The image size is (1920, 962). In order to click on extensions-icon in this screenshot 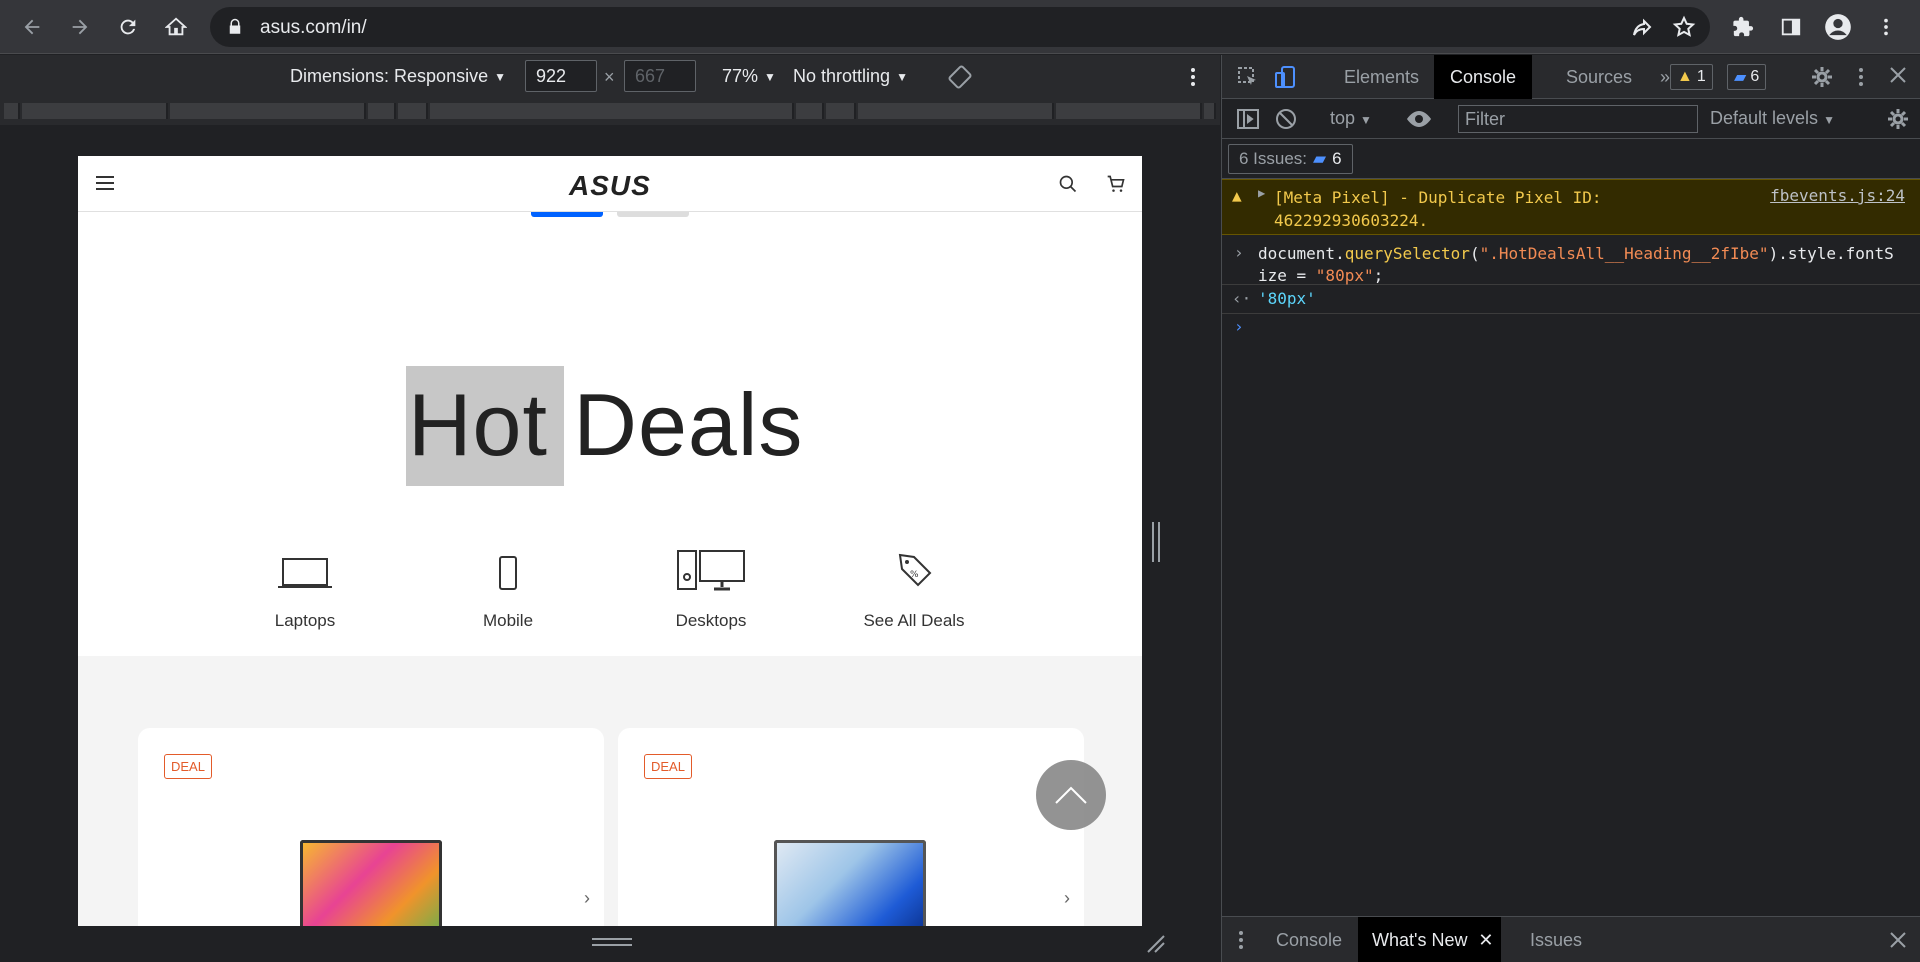, I will do `click(1743, 27)`.